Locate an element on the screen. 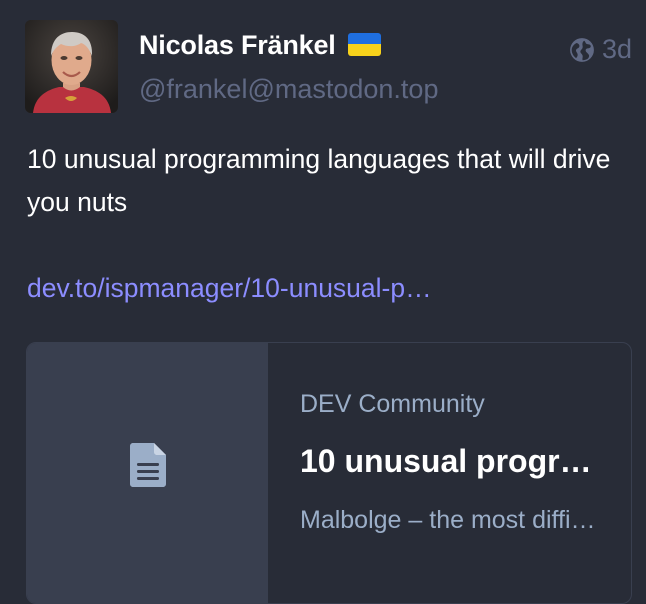 Image resolution: width=646 pixels, height=604 pixels. author-handle: @frankel@mastodon.top is located at coordinates (288, 89).